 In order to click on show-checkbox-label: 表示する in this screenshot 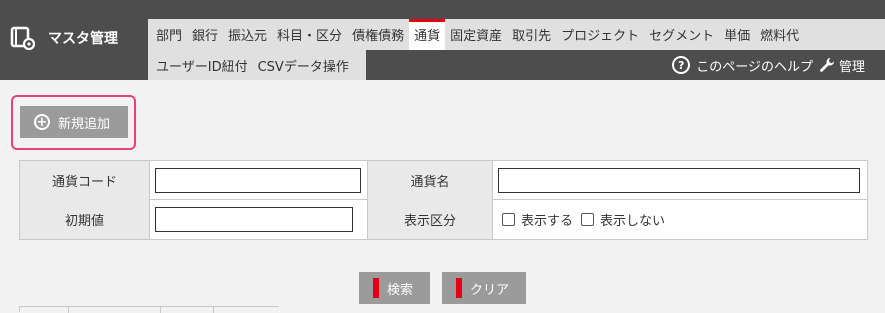, I will do `click(547, 219)`.